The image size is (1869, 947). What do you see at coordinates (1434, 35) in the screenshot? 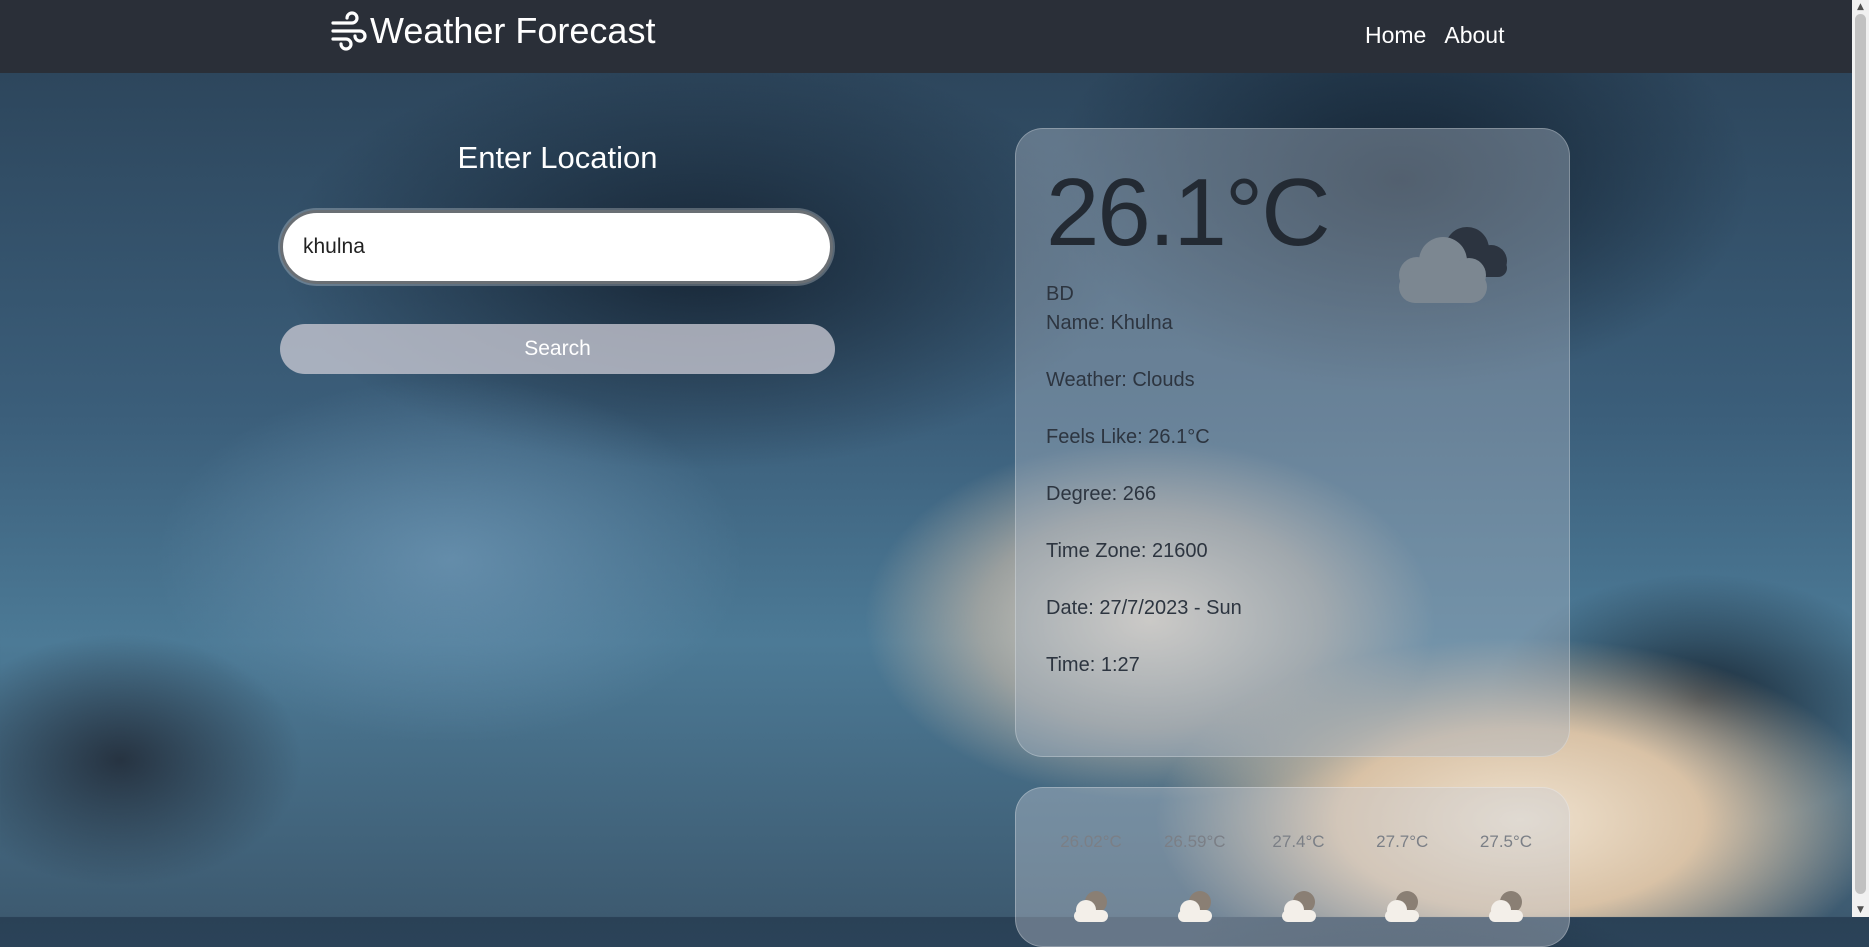
I see `nav-links: Home About` at bounding box center [1434, 35].